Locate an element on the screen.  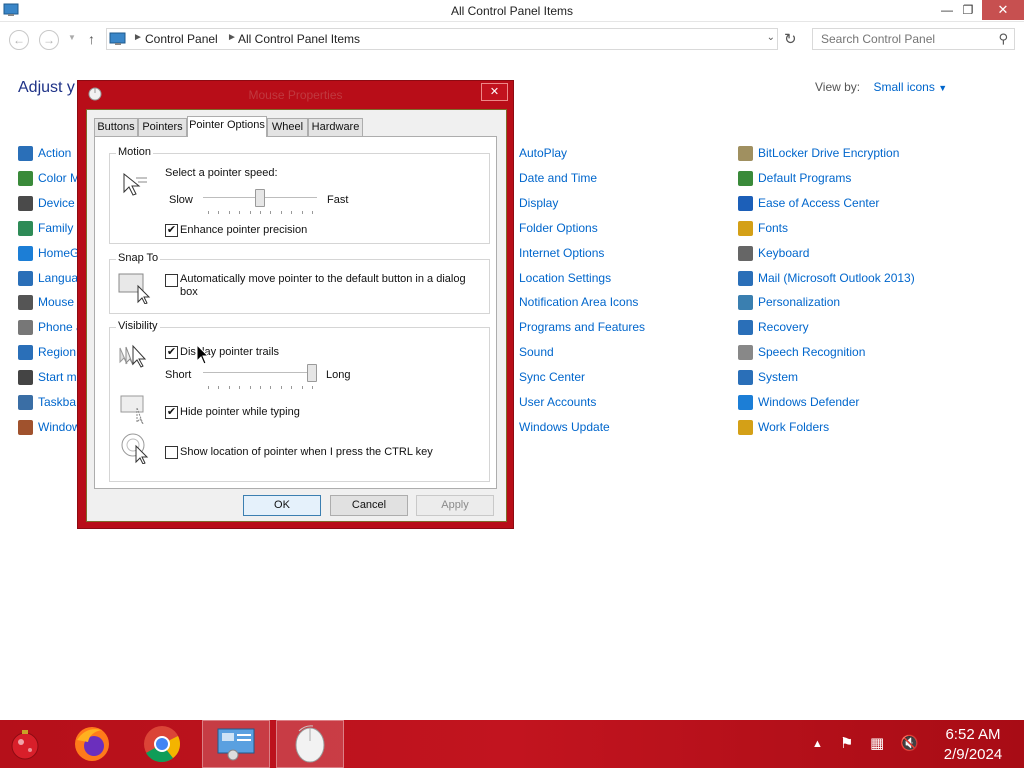
cp-item-label: Sync Center is located at coordinates (552, 377).